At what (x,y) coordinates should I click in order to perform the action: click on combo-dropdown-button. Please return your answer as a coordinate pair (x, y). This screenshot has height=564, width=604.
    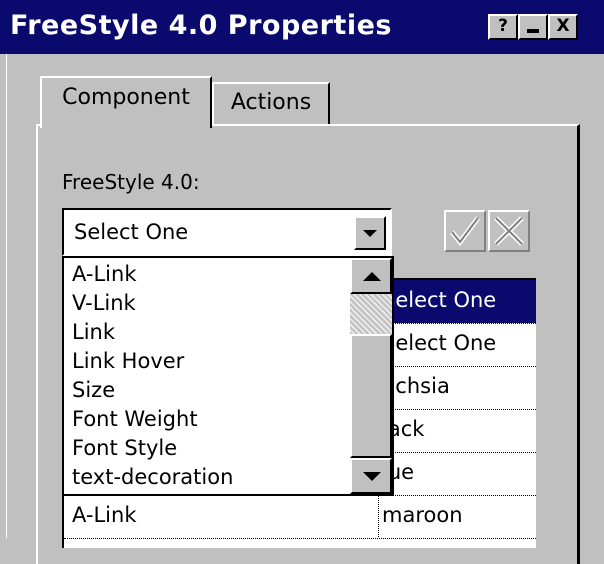
    Looking at the image, I should click on (370, 233).